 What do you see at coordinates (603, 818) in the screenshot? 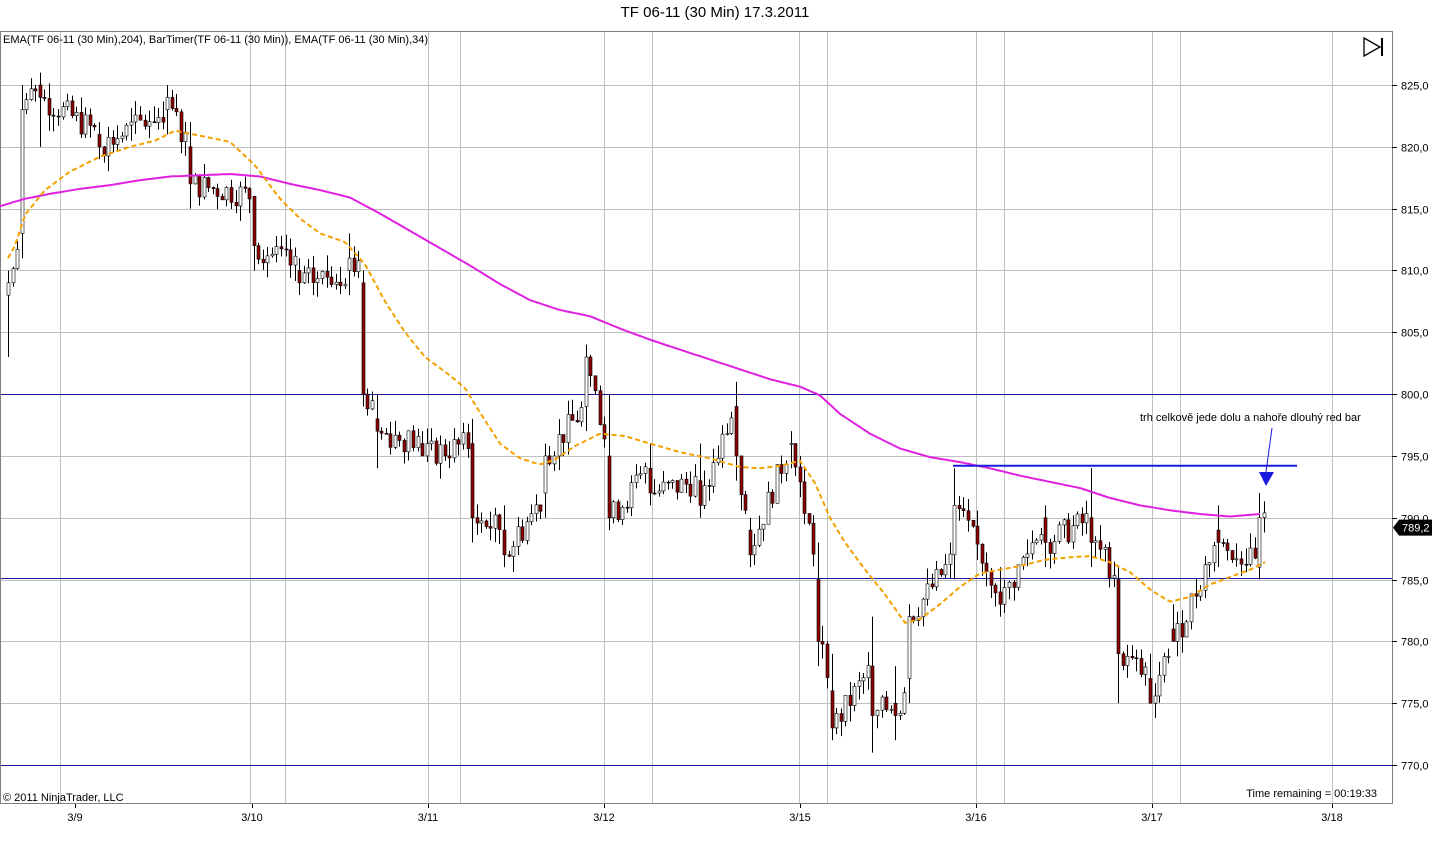
I see `time-tick-label: 3/12` at bounding box center [603, 818].